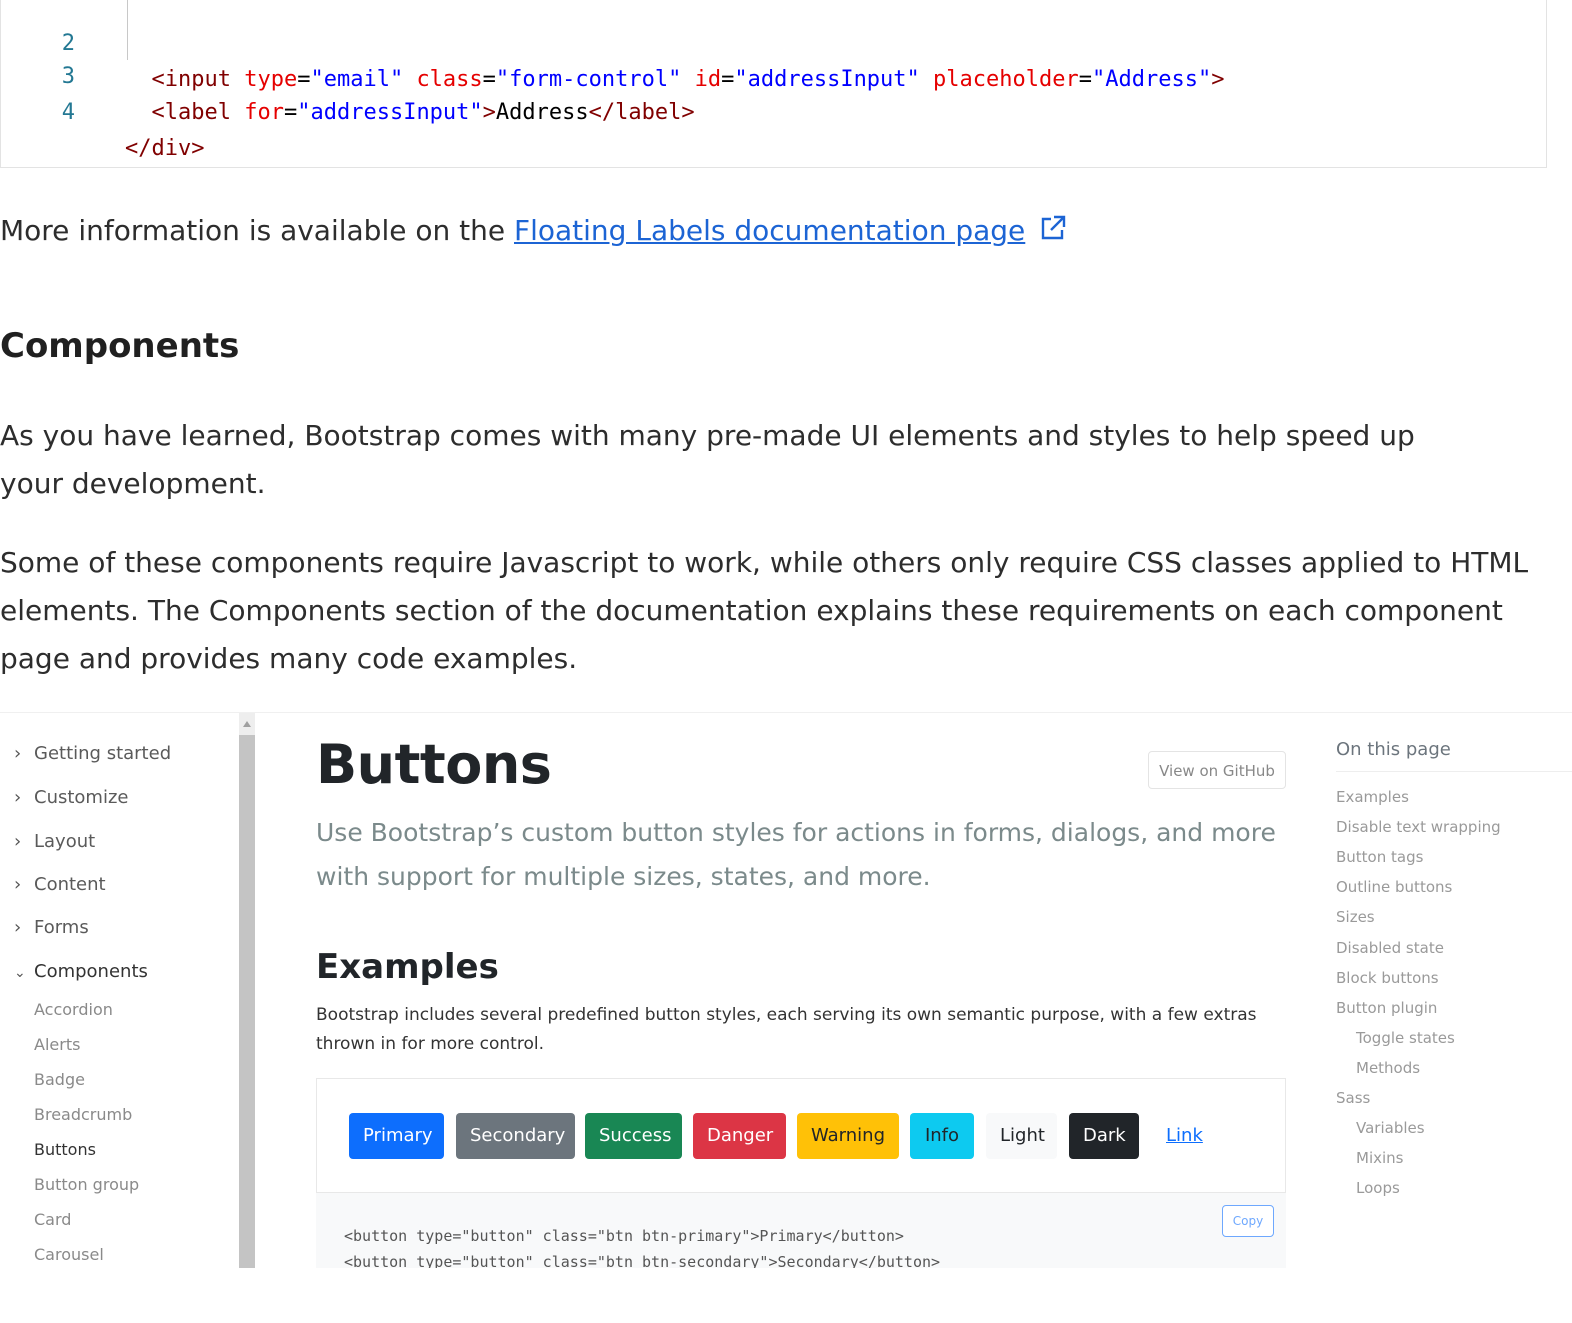 This screenshot has width=1572, height=1323. What do you see at coordinates (68, 112) in the screenshot?
I see `line-number: 4` at bounding box center [68, 112].